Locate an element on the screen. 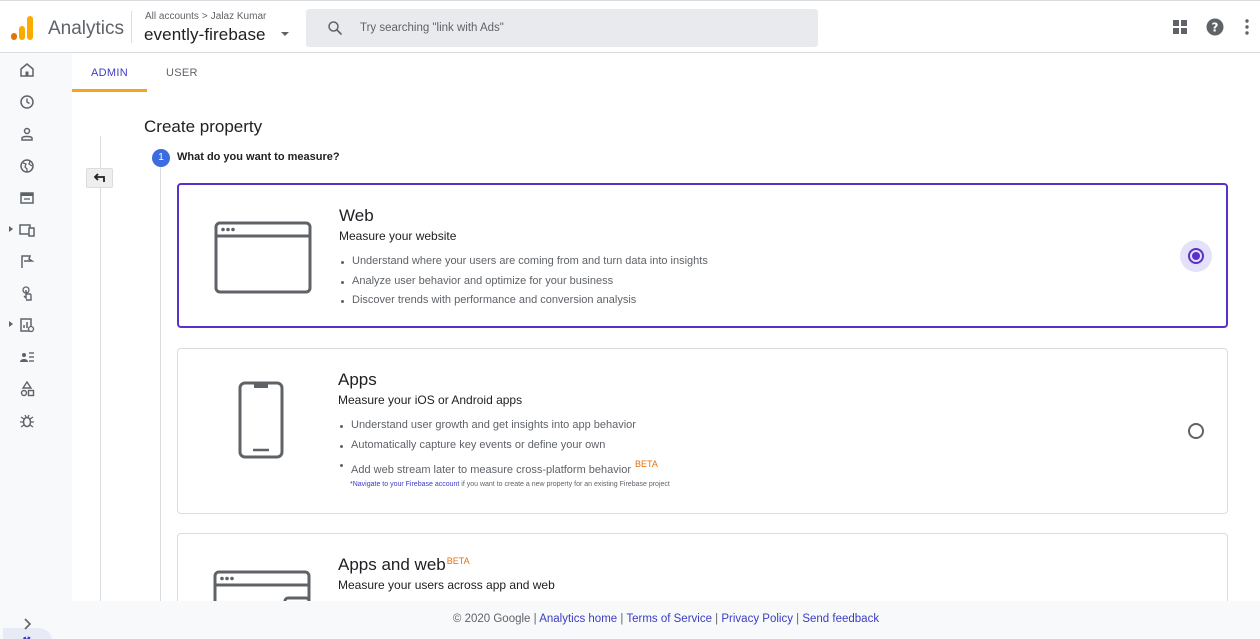 The image size is (1260, 639). audience-person-icon is located at coordinates (27, 134).